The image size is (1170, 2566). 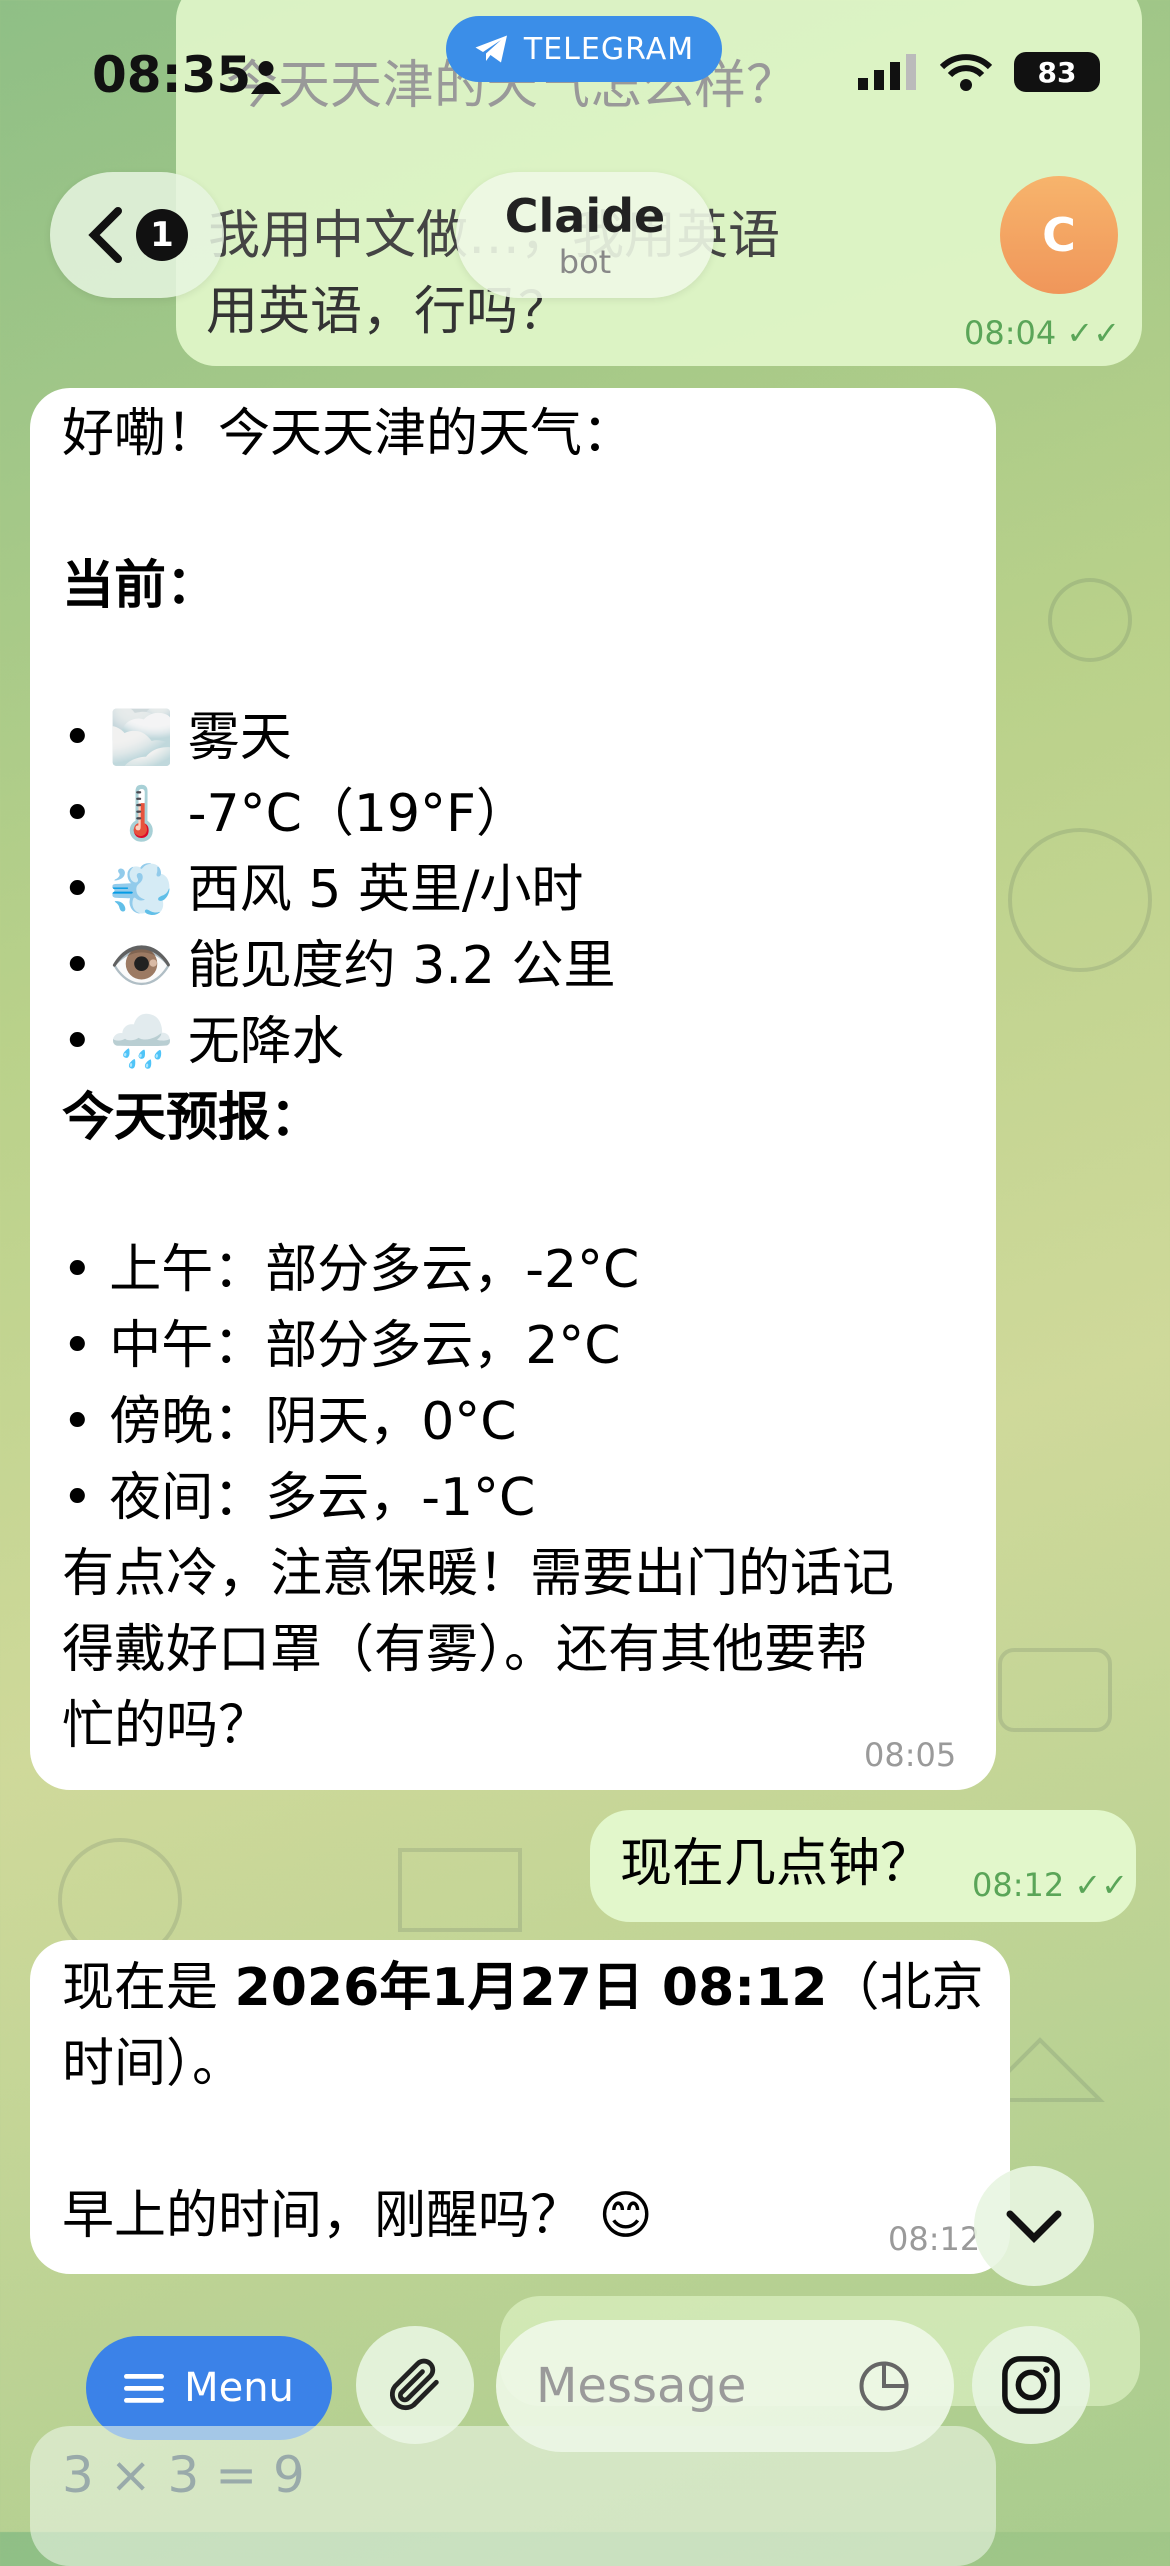 What do you see at coordinates (414, 2384) in the screenshot?
I see `paperclip-icon` at bounding box center [414, 2384].